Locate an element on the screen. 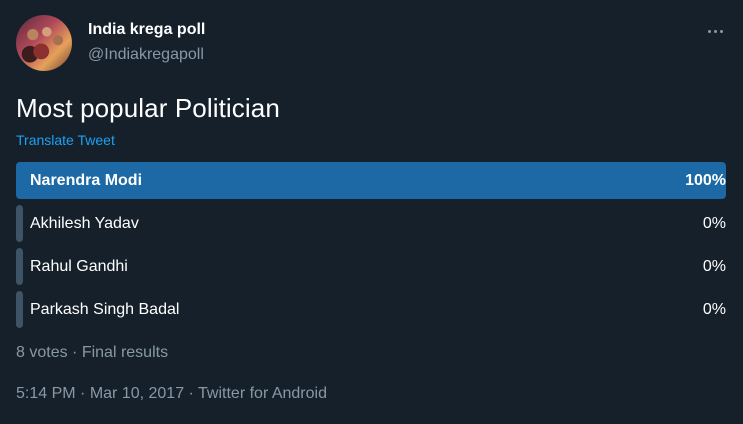 The width and height of the screenshot is (743, 424). poll-status: Final results is located at coordinates (125, 352).